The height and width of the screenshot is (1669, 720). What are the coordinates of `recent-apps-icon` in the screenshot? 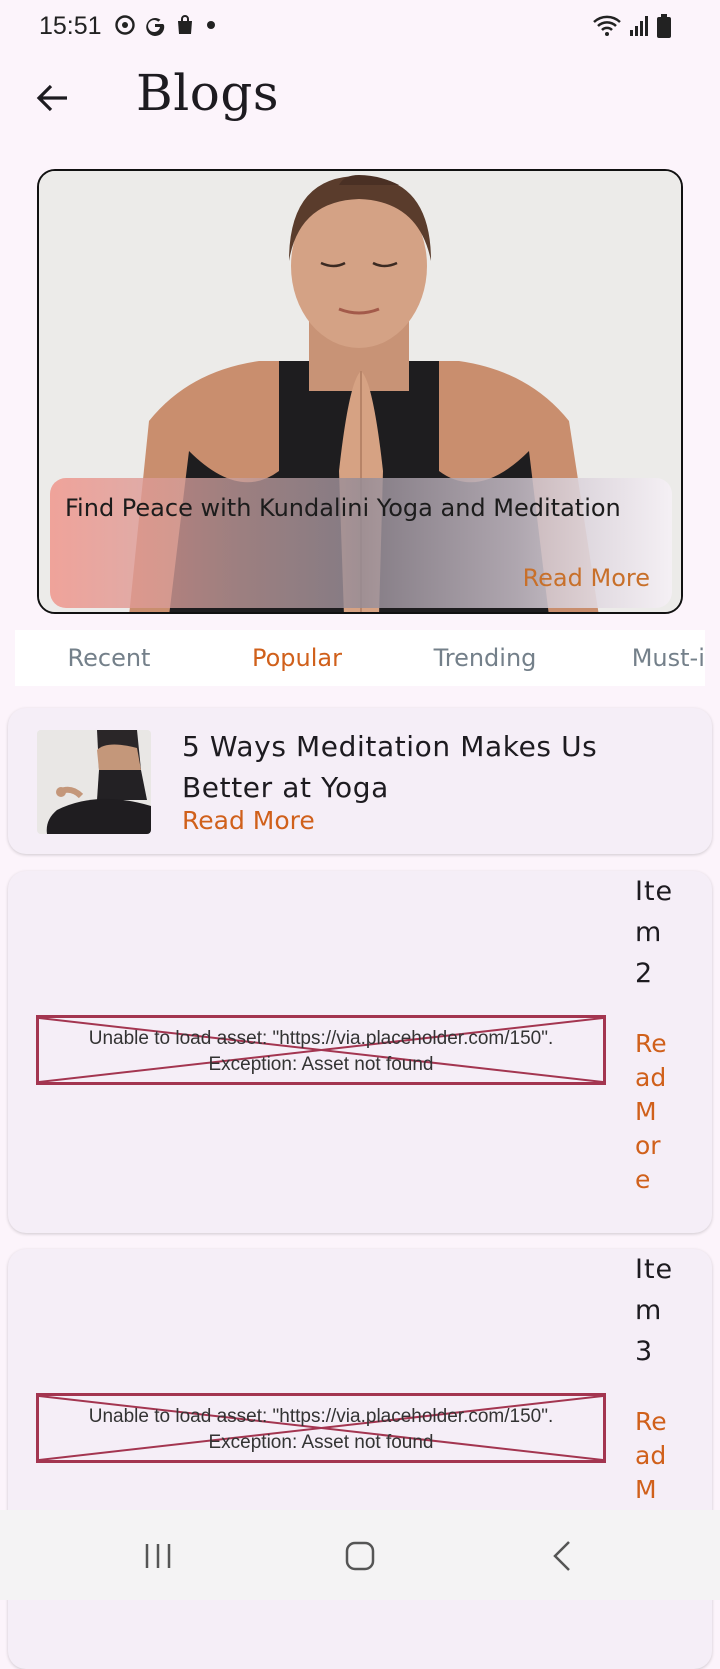 It's located at (158, 1556).